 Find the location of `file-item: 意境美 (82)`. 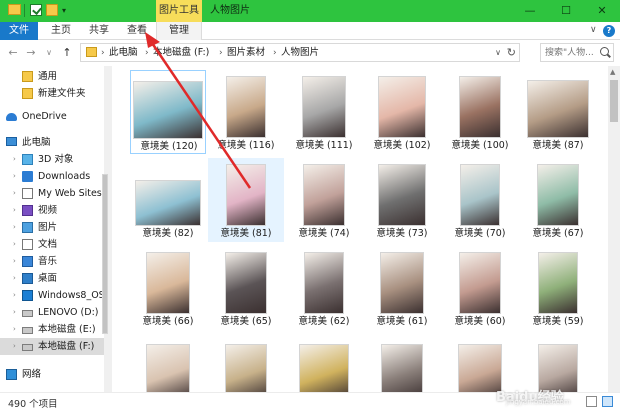

file-item: 意境美 (82) is located at coordinates (168, 200).